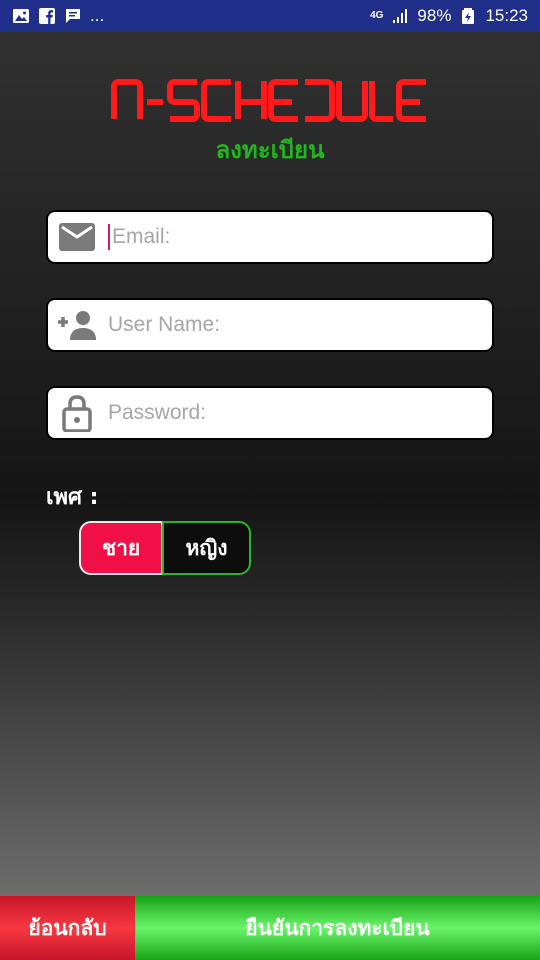 Image resolution: width=540 pixels, height=960 pixels. Describe the element at coordinates (297, 237) in the screenshot. I see `email-input` at that location.